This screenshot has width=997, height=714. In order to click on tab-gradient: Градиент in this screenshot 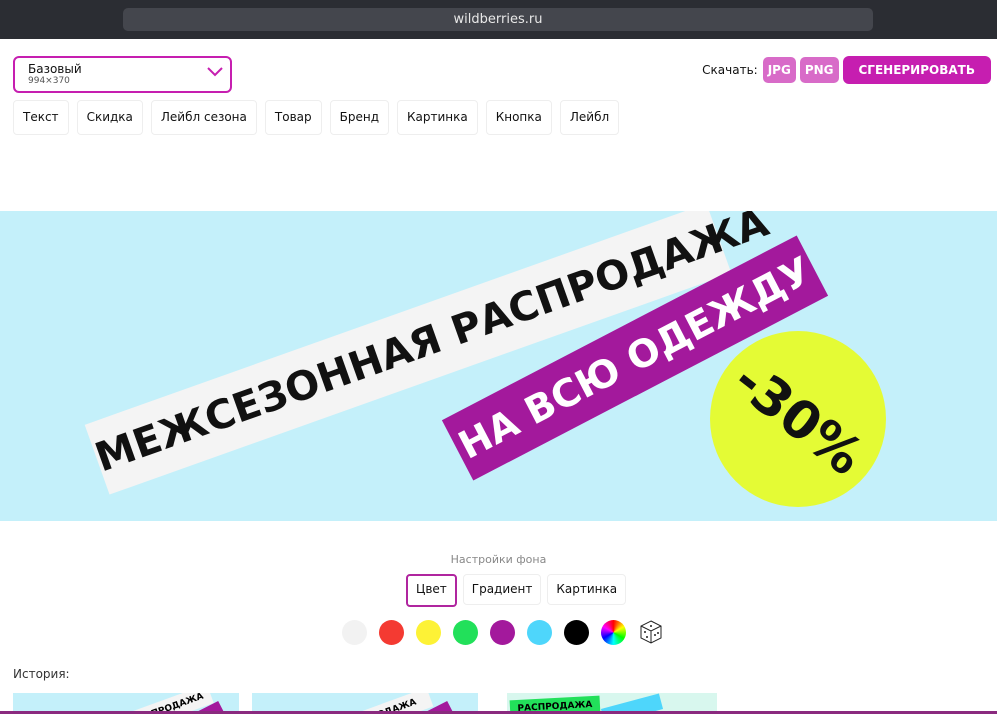, I will do `click(502, 589)`.